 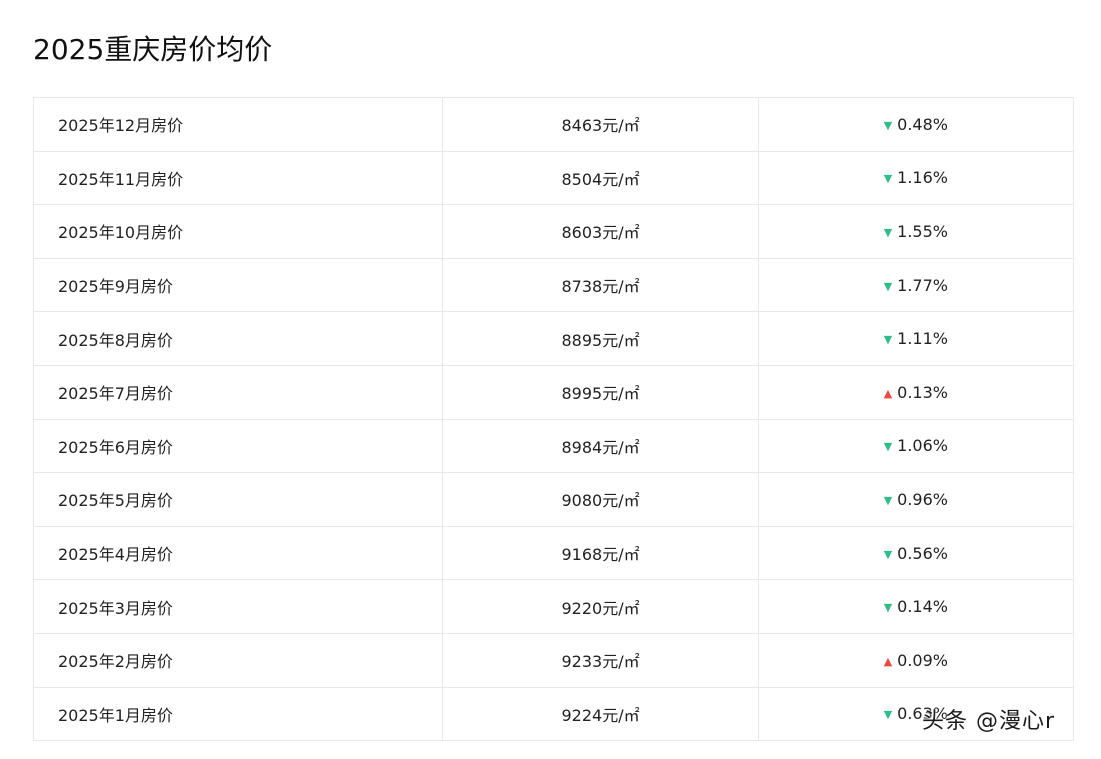 What do you see at coordinates (922, 285) in the screenshot?
I see `change-value: 1.77%` at bounding box center [922, 285].